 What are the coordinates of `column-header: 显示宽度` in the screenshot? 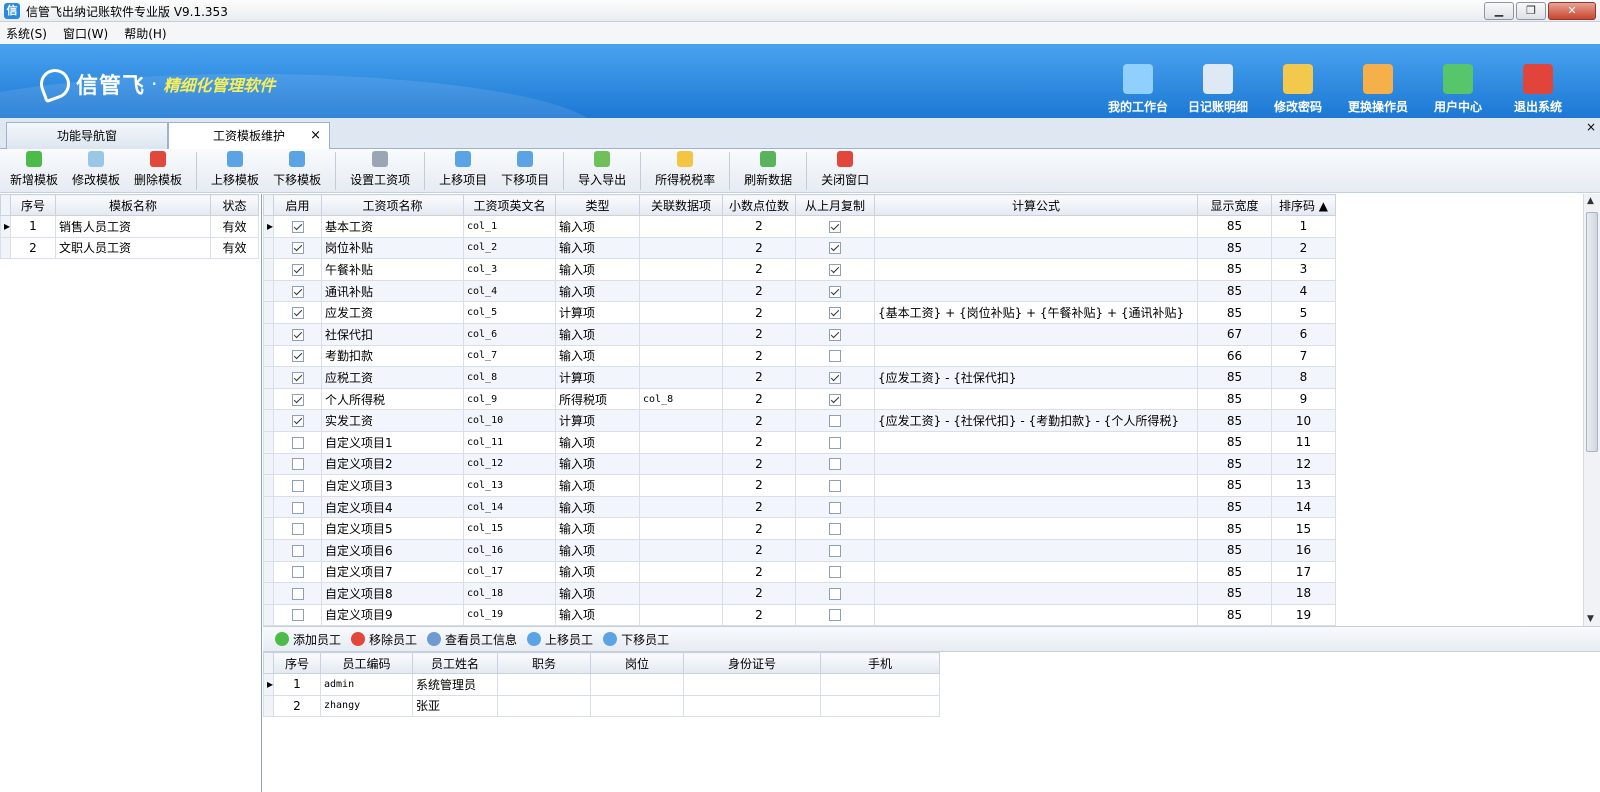 It's located at (1234, 205).